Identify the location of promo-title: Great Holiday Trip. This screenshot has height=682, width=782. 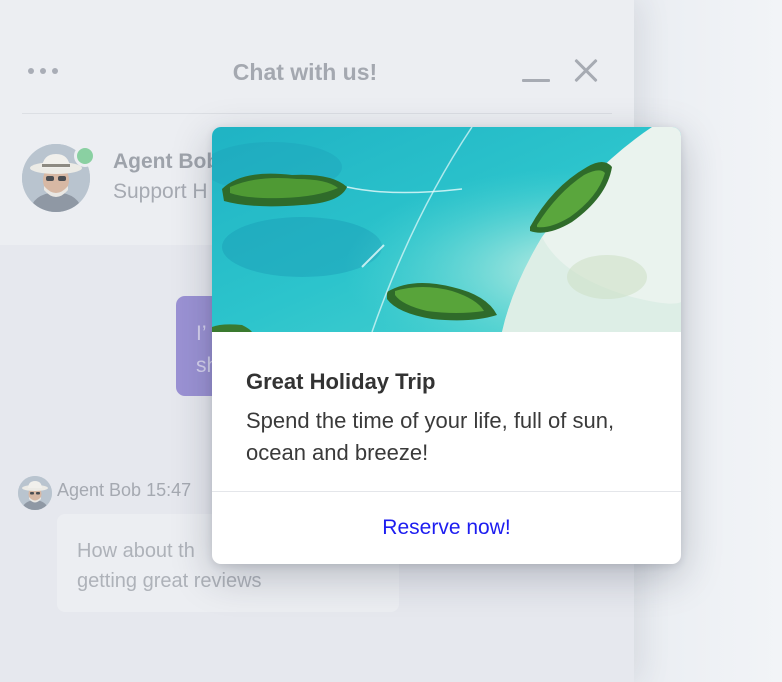
(341, 381).